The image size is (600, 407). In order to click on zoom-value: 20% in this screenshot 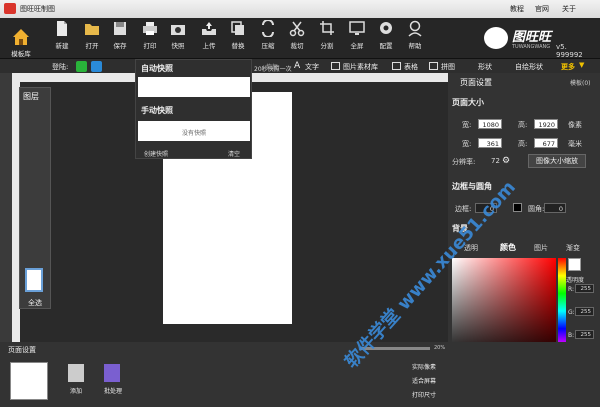, I will do `click(440, 348)`.